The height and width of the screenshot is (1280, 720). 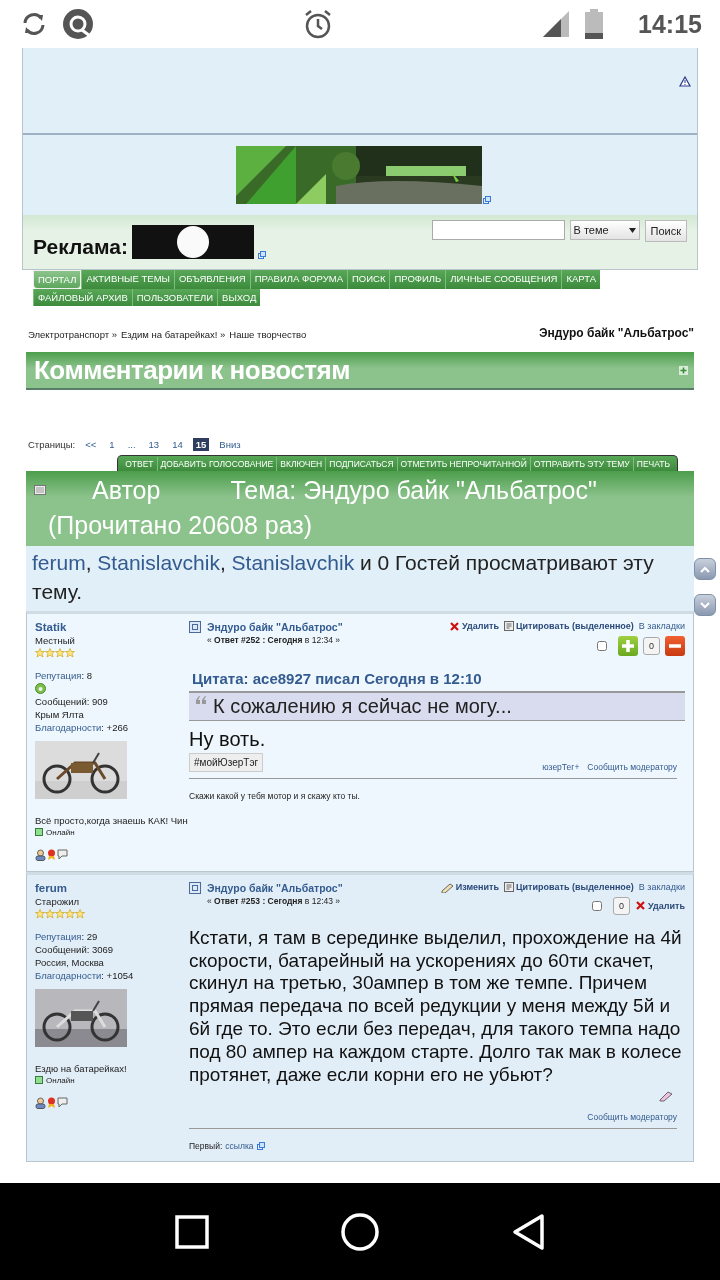 What do you see at coordinates (666, 1096) in the screenshot?
I see `pencil-icon` at bounding box center [666, 1096].